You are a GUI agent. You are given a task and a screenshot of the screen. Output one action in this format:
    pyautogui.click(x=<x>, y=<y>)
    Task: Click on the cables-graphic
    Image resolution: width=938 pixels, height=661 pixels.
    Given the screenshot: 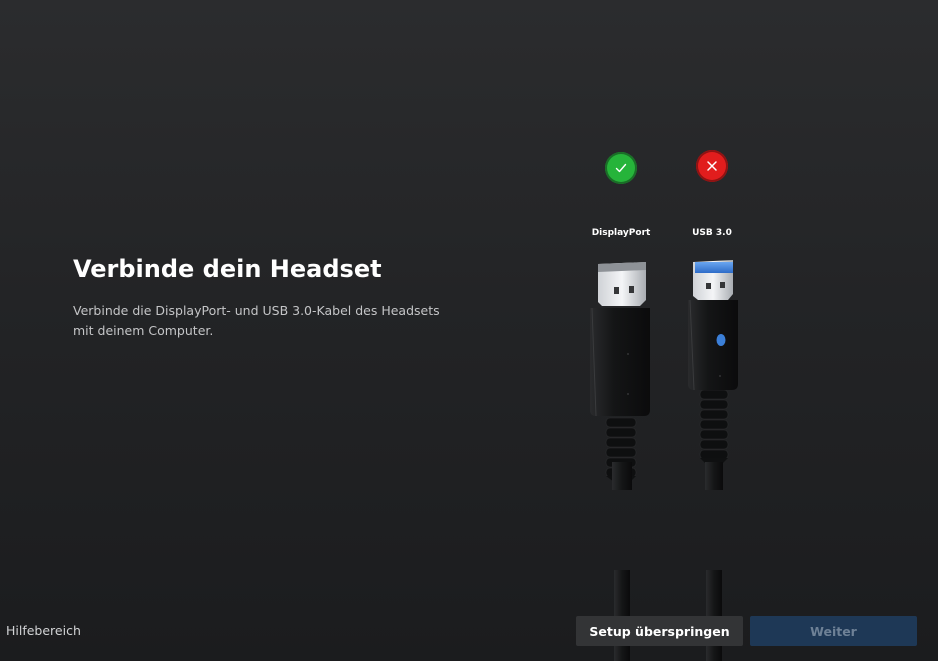 What is the action you would take?
    pyautogui.click(x=664, y=460)
    